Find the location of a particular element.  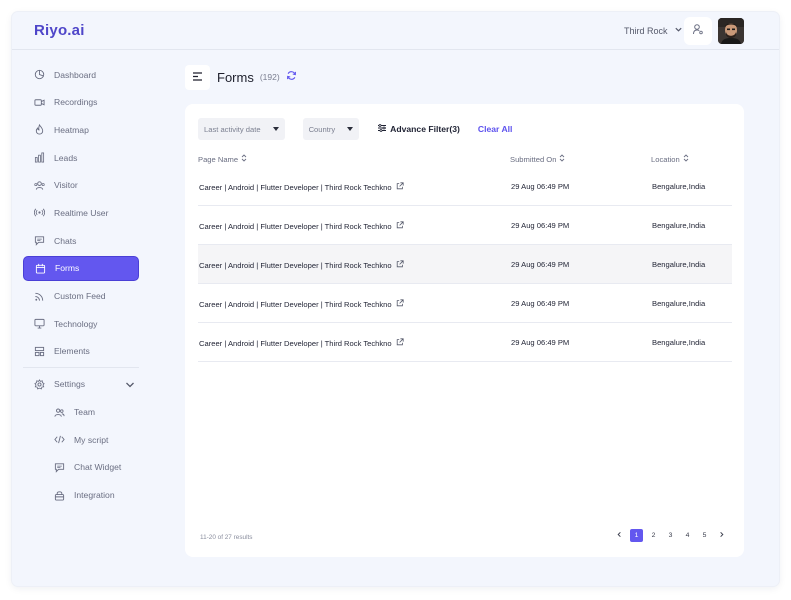

bar-chart-icon is located at coordinates (39, 157).